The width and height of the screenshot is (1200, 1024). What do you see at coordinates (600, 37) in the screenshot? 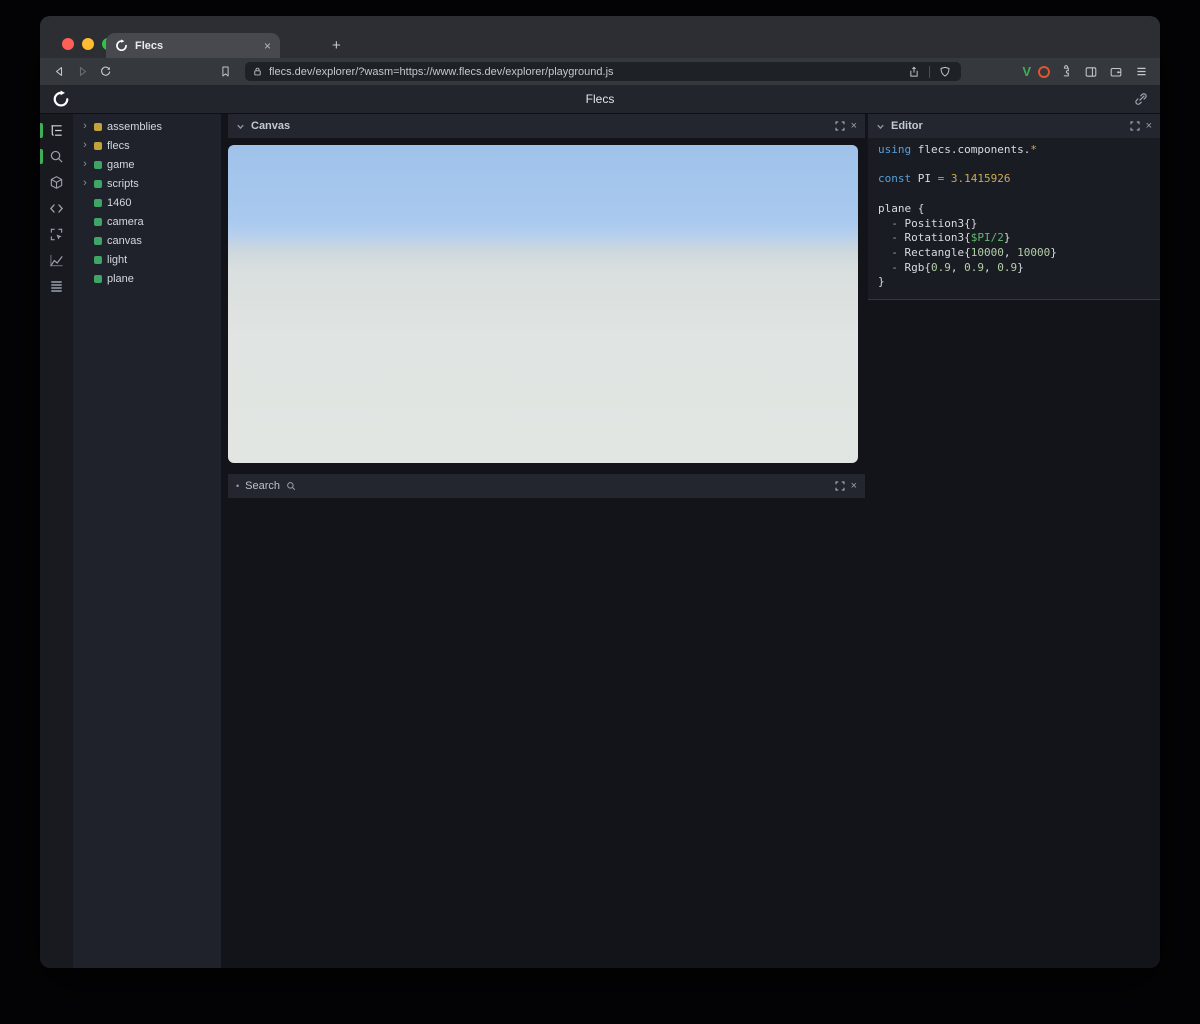
I see `tab-strip: Flecs × +` at bounding box center [600, 37].